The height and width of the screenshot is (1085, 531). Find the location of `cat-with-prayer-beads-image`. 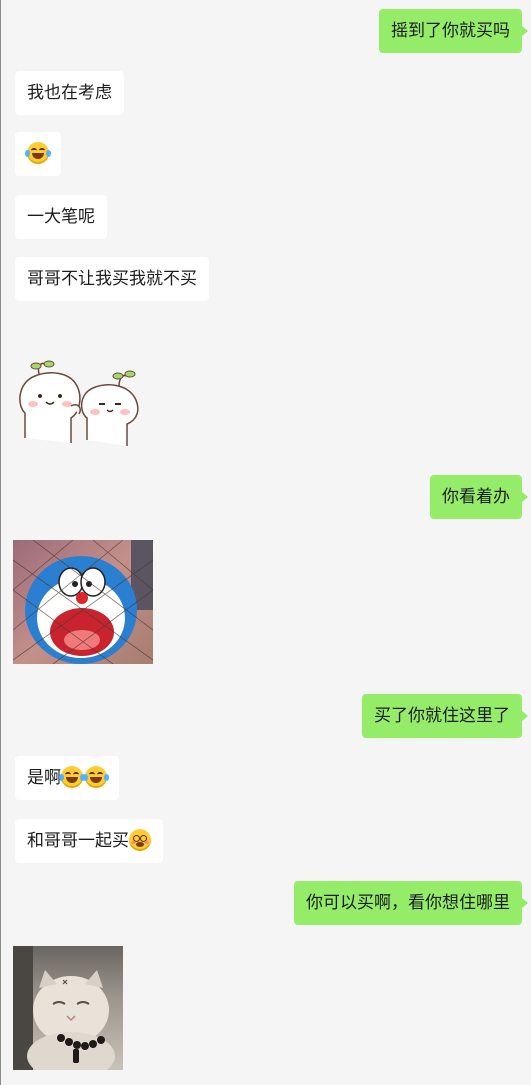

cat-with-prayer-beads-image is located at coordinates (68, 1008).